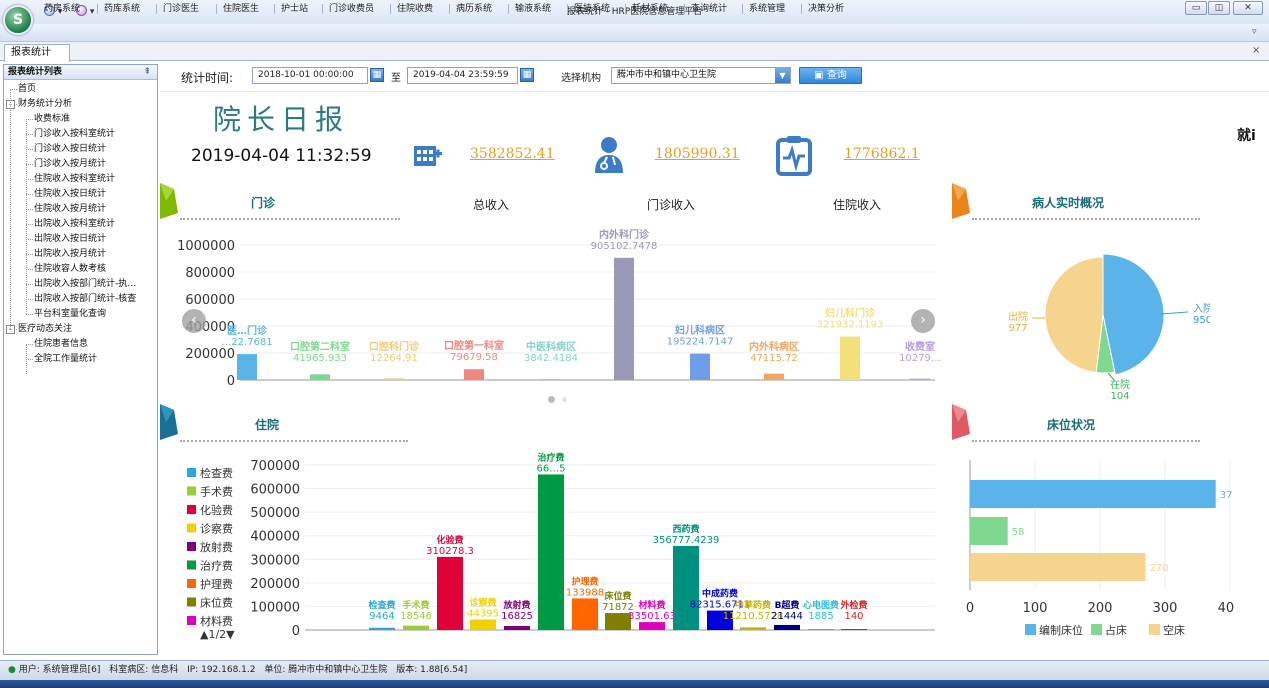 Image resolution: width=1269 pixels, height=688 pixels. Describe the element at coordinates (70, 269) in the screenshot. I see `sidebar-item: 住院收容人数考核` at that location.